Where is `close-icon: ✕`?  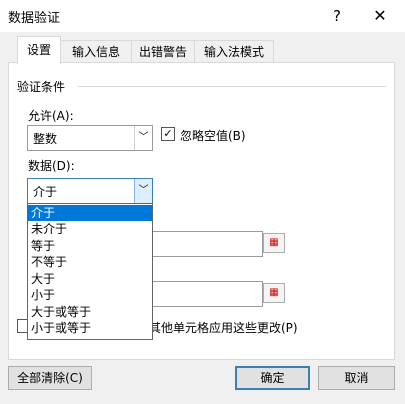
close-icon: ✕ is located at coordinates (380, 16).